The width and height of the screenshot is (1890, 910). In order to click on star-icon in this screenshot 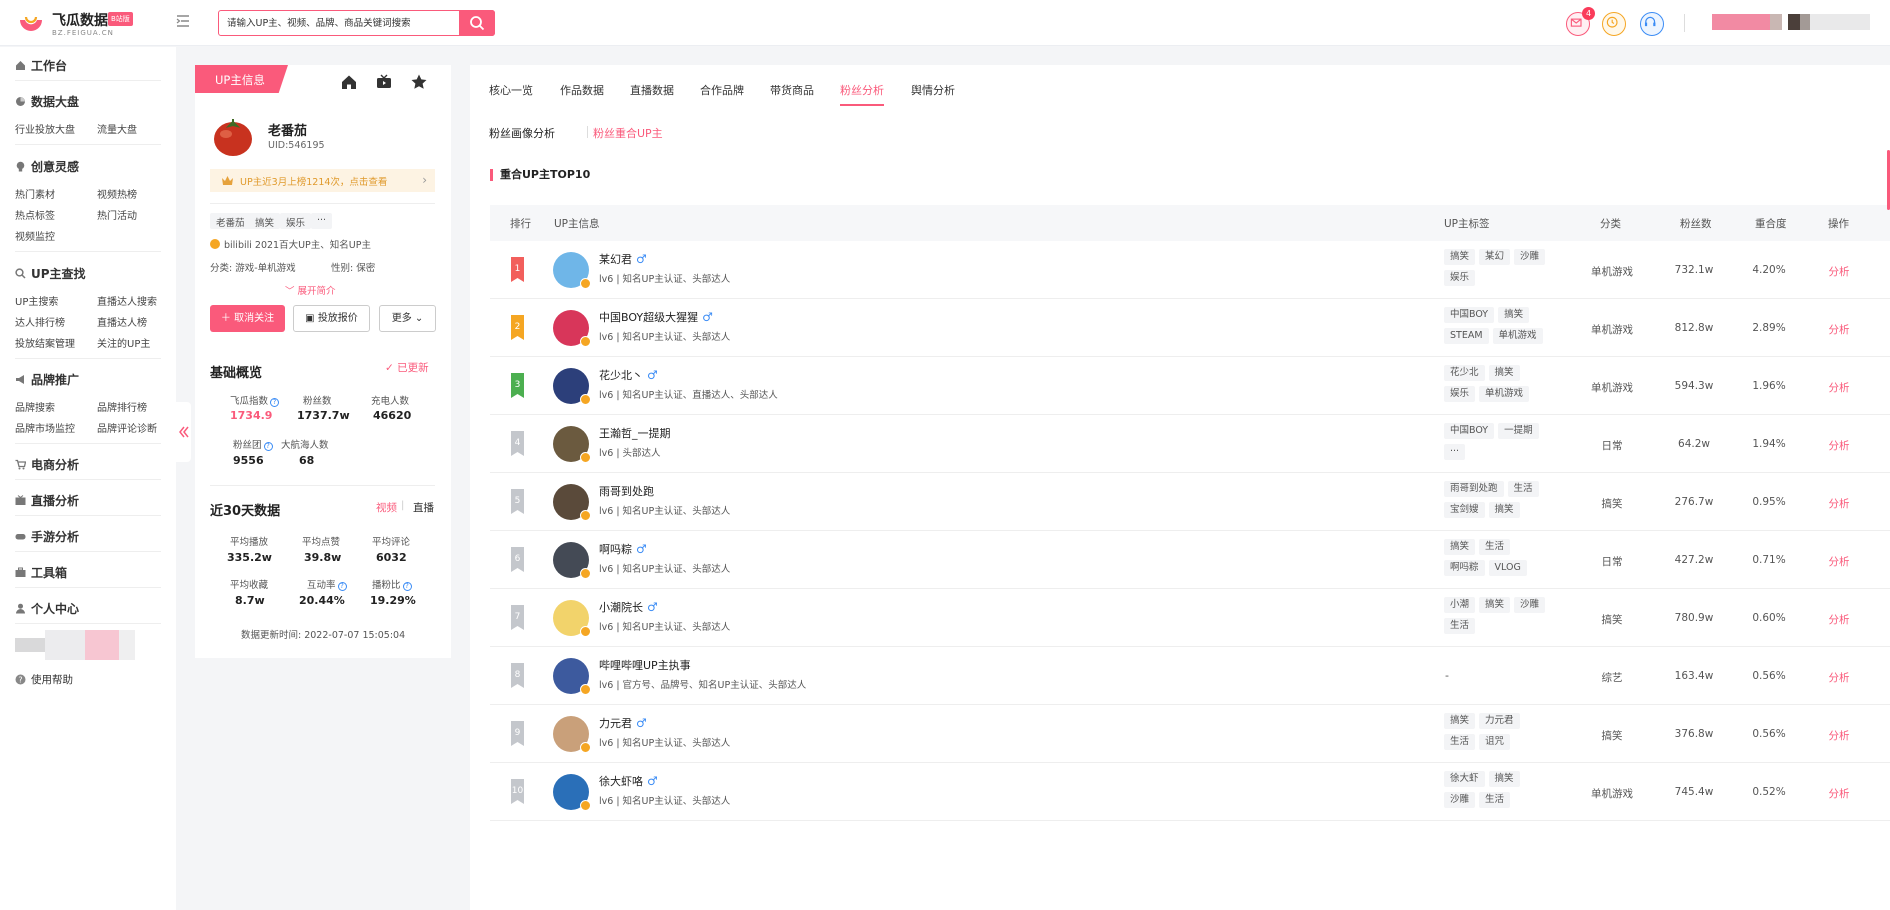, I will do `click(419, 82)`.